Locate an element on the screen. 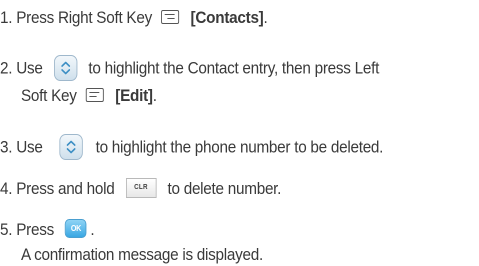 This screenshot has height=266, width=479. step-5: 5. Press OK. is located at coordinates (47, 230).